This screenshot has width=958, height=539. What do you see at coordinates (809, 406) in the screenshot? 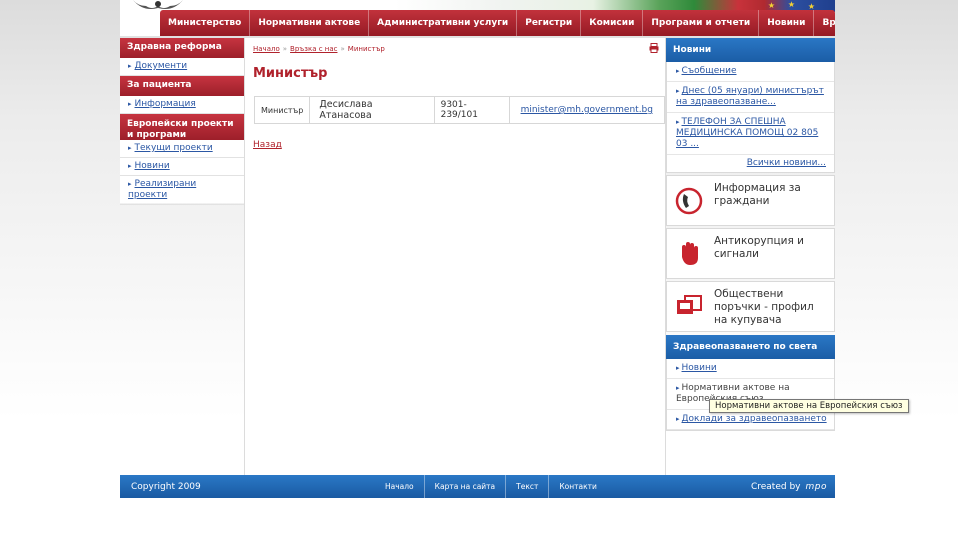
I see `link-tooltip: Нормативни актове на Европейския съюз` at bounding box center [809, 406].